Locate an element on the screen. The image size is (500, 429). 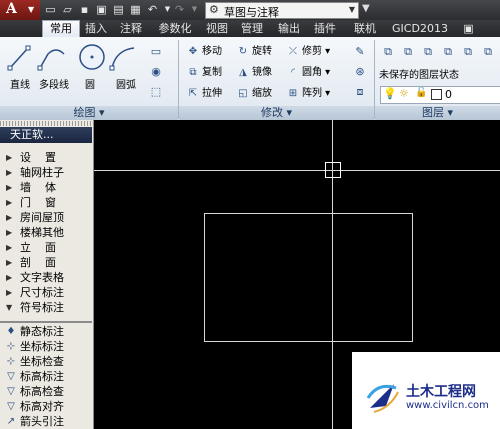
plot-icon: ▦ is located at coordinates (135, 9).